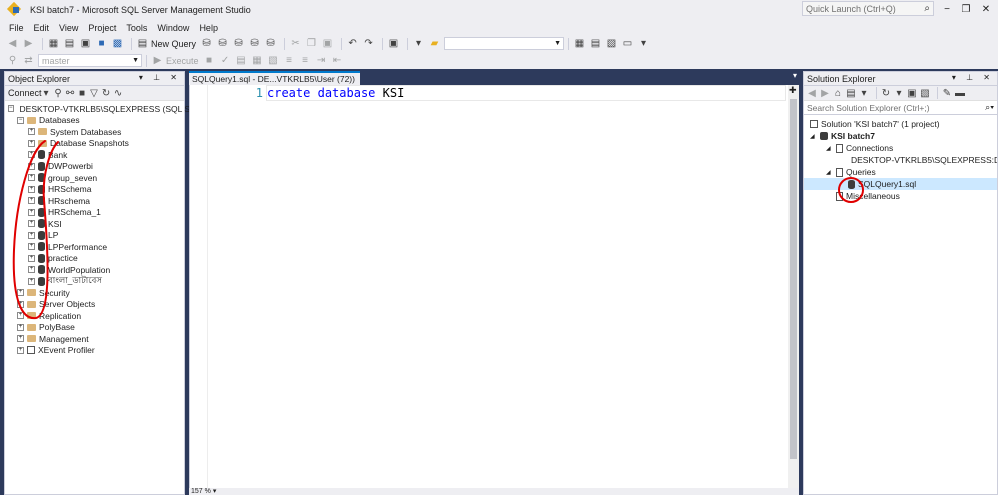  Describe the element at coordinates (94, 155) in the screenshot. I see `database-node: + Bank` at that location.